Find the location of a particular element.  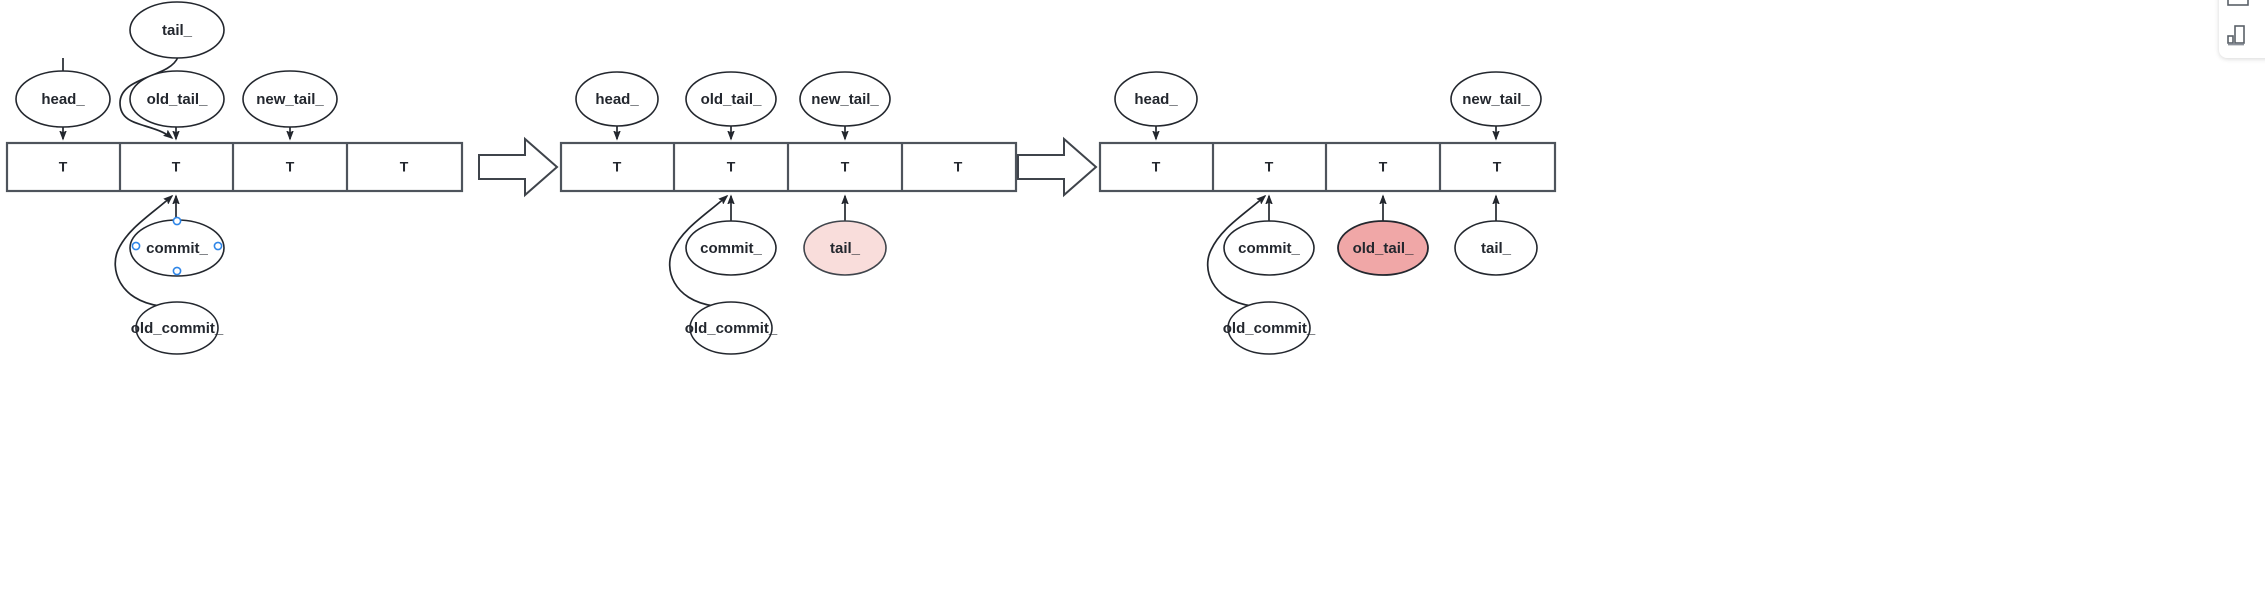

panel-1-new-tail-label: new_tail_ is located at coordinates (290, 99).